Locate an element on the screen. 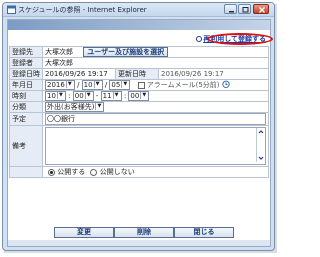 This screenshot has height=257, width=320. registrant-value: 大塚次郎 is located at coordinates (59, 52).